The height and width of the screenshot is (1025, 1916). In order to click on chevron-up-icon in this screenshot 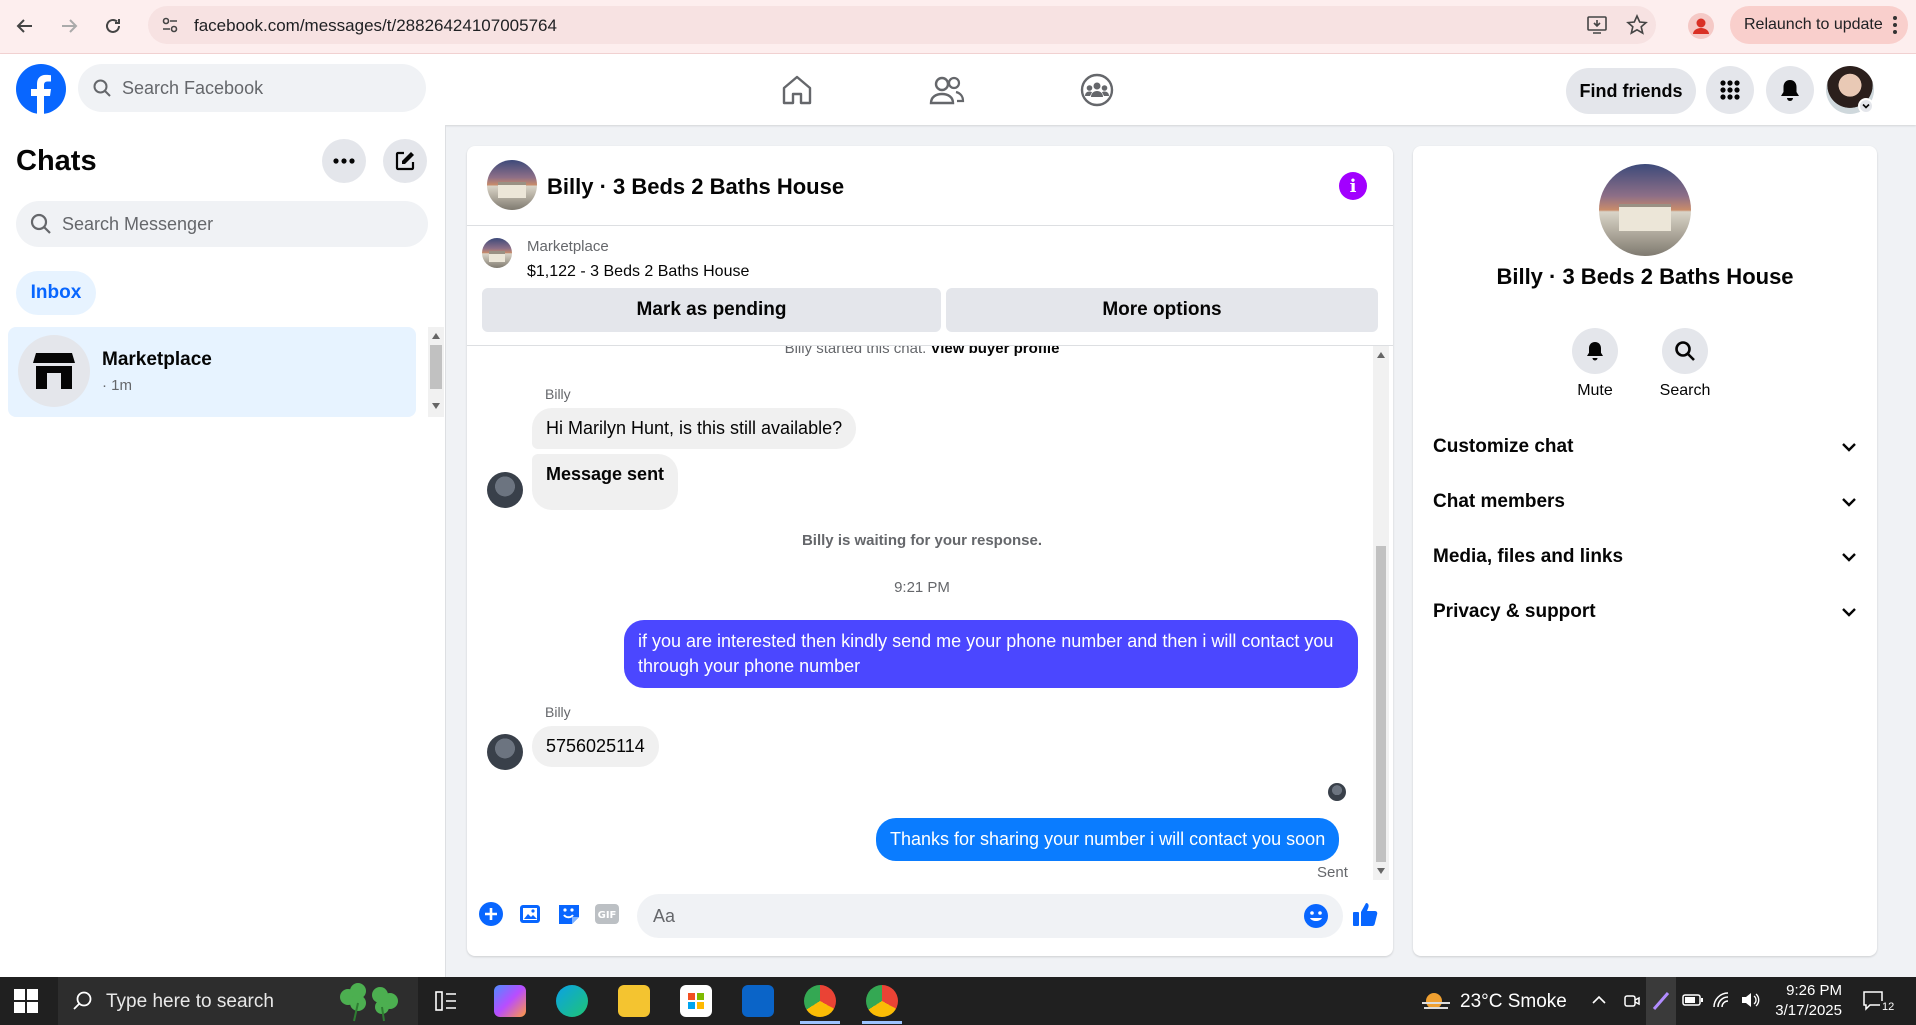, I will do `click(1599, 1000)`.